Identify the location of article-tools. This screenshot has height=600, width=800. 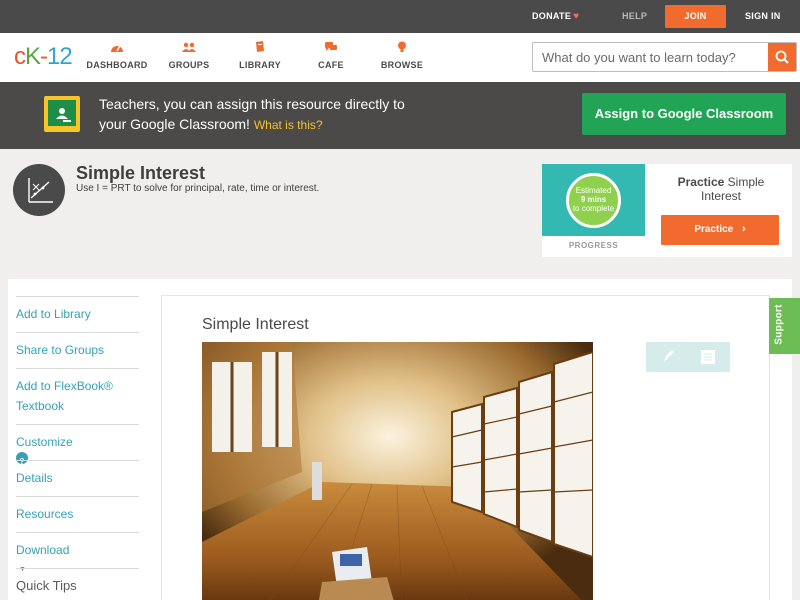
(688, 357).